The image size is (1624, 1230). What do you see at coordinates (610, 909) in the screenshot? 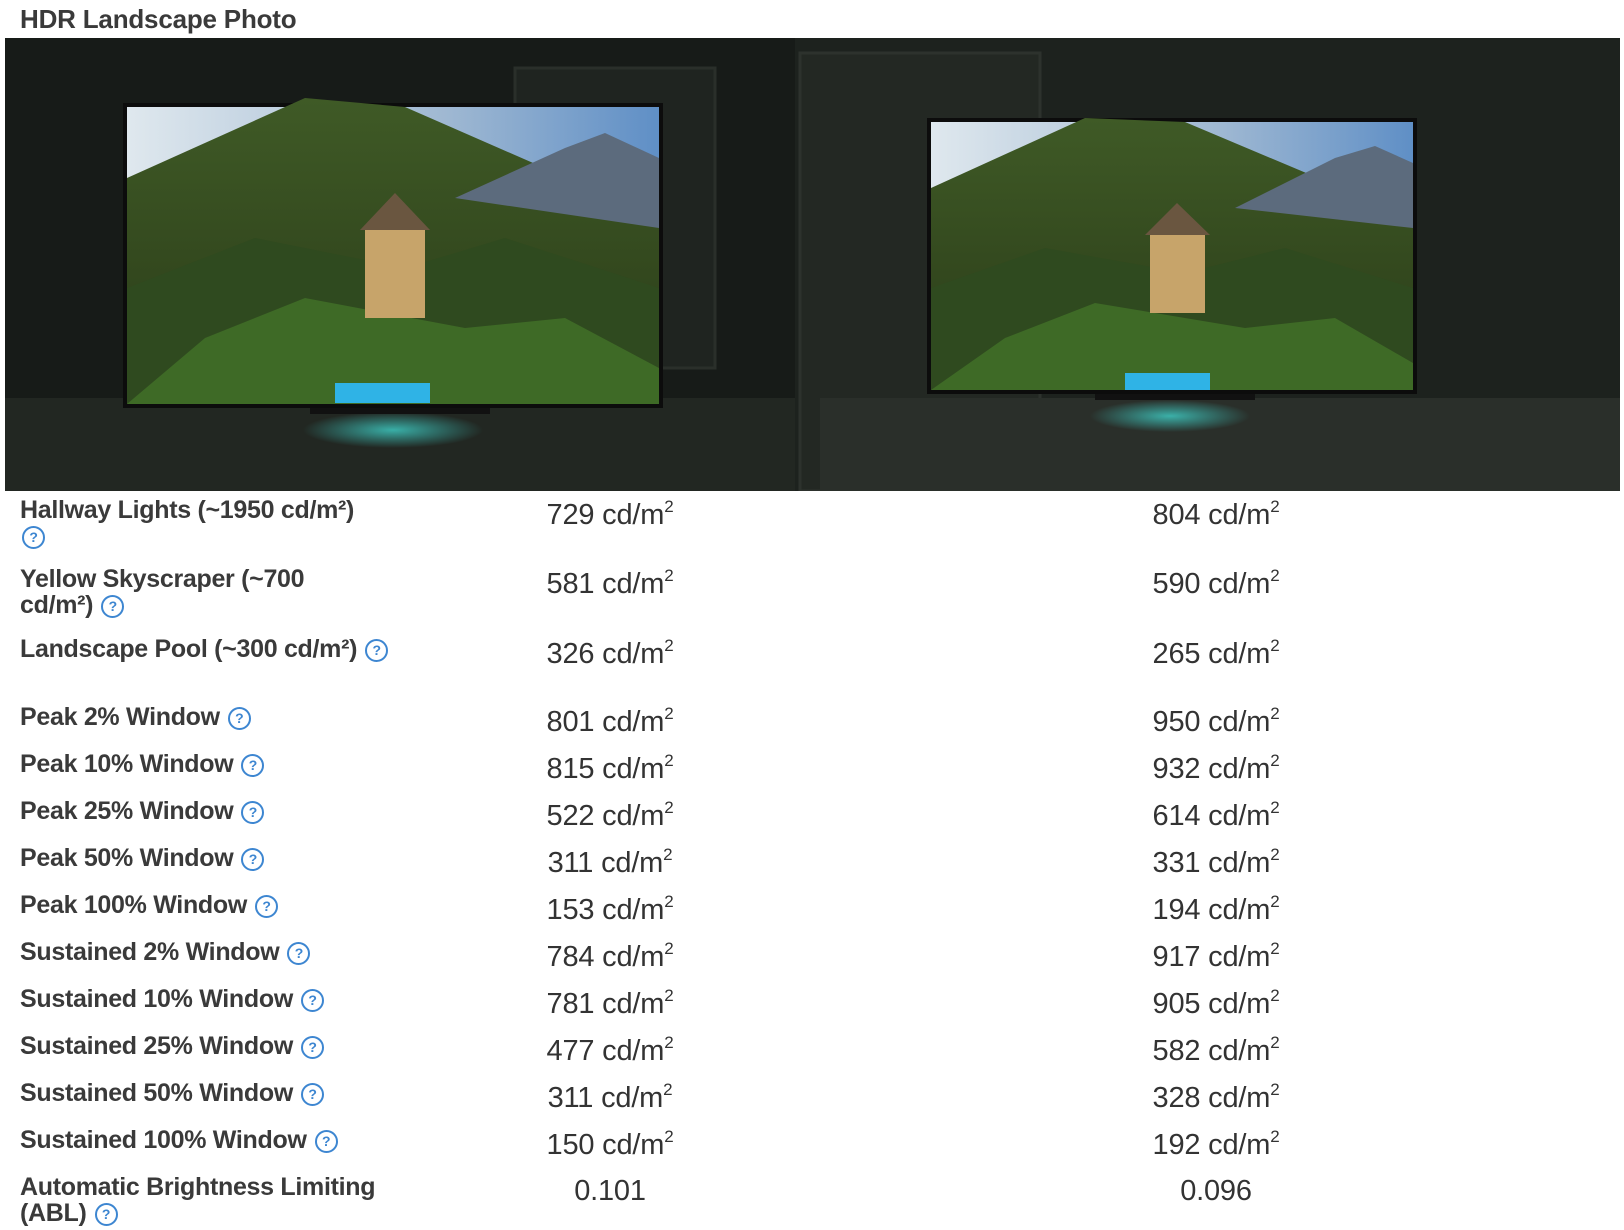
I see `value-cell: 153 cd/m2` at bounding box center [610, 909].